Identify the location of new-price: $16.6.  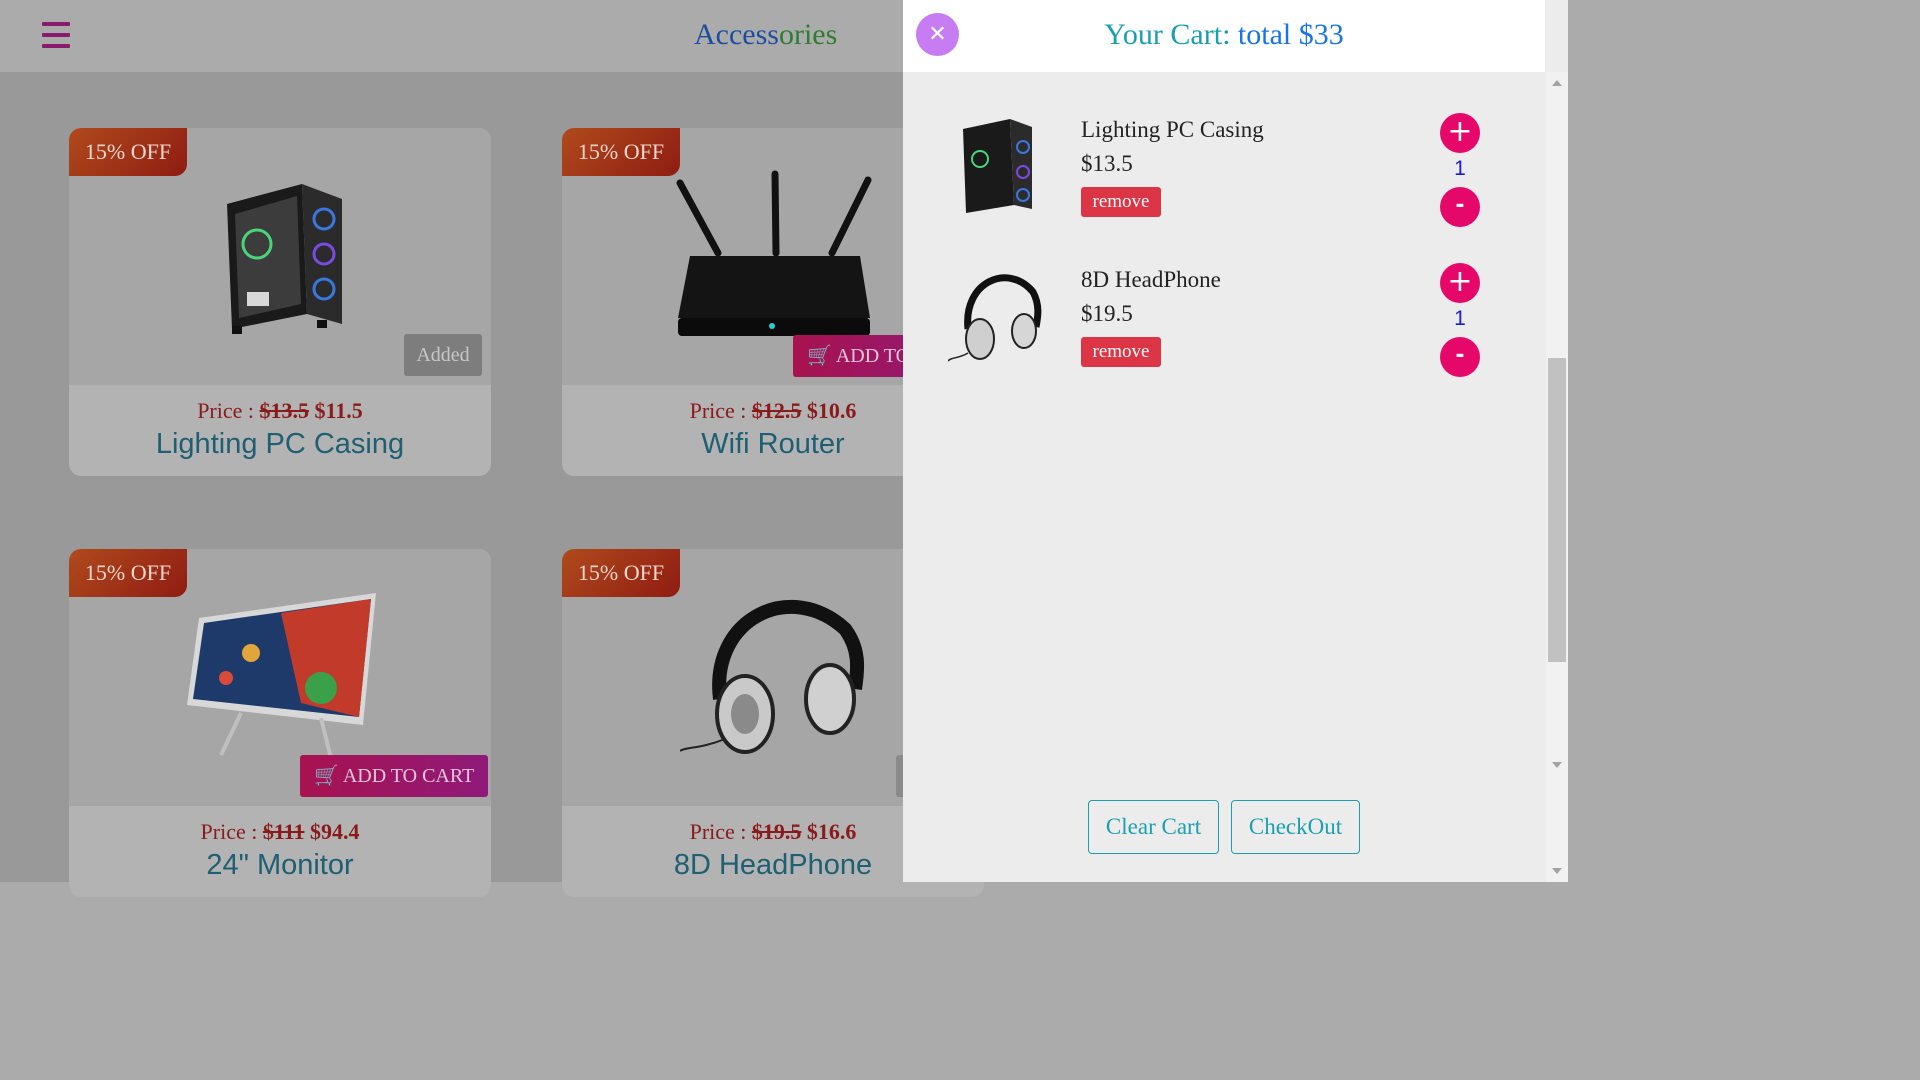
(831, 831).